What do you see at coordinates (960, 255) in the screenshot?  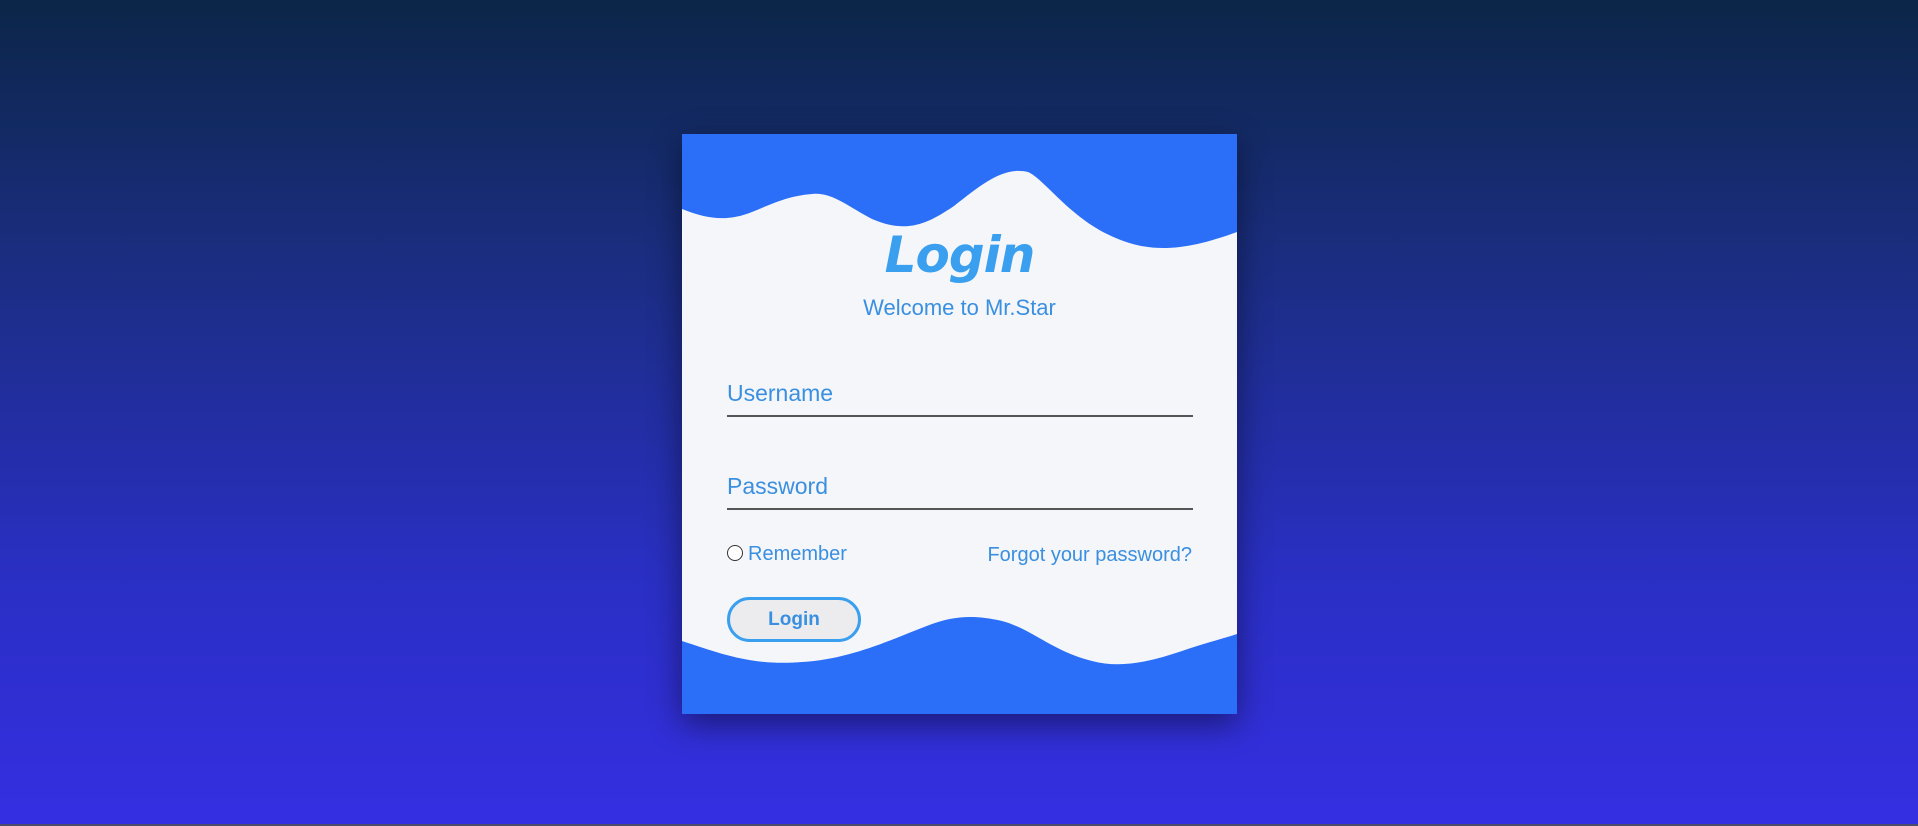 I see `login-title: Login` at bounding box center [960, 255].